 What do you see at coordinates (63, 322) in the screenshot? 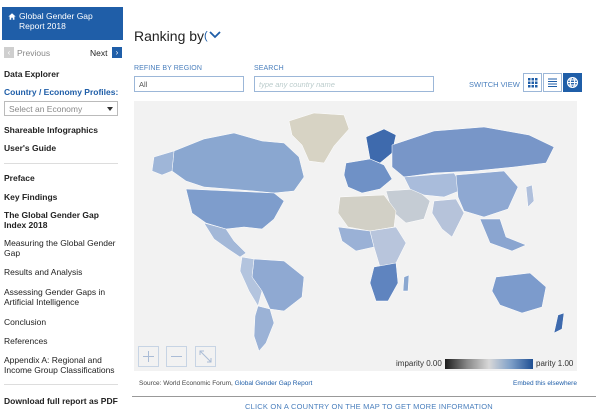
I see `sidebar-item: Conclusion` at bounding box center [63, 322].